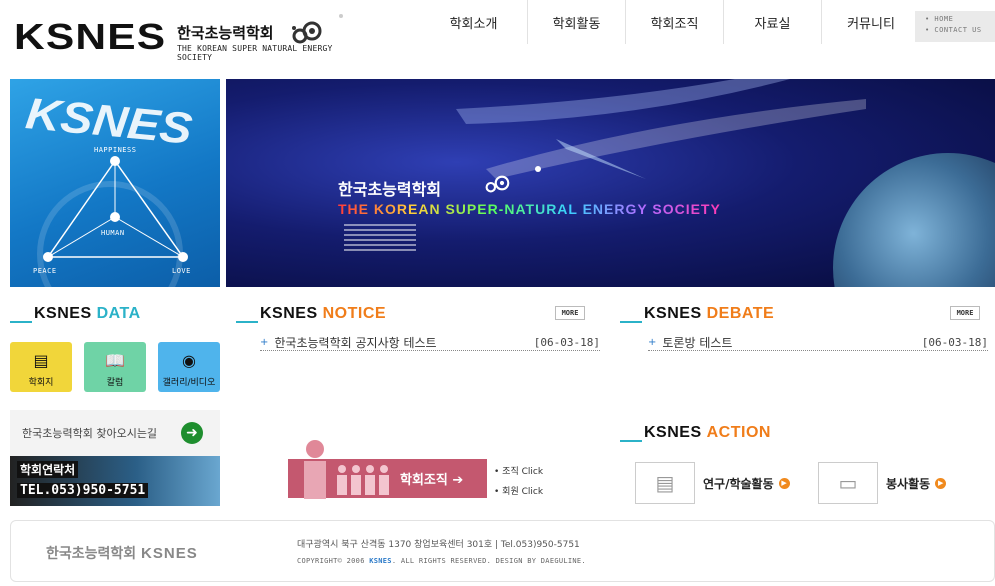 This screenshot has height=586, width=995. Describe the element at coordinates (570, 313) in the screenshot. I see `notice-more-button: MORE` at that location.